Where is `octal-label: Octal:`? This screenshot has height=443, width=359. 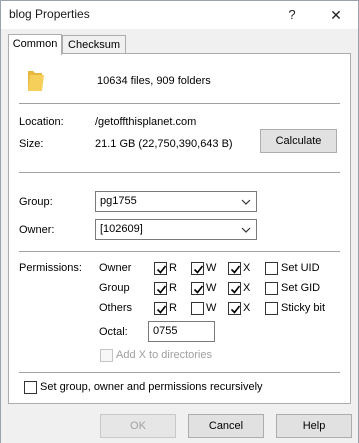 octal-label: Octal: is located at coordinates (113, 332).